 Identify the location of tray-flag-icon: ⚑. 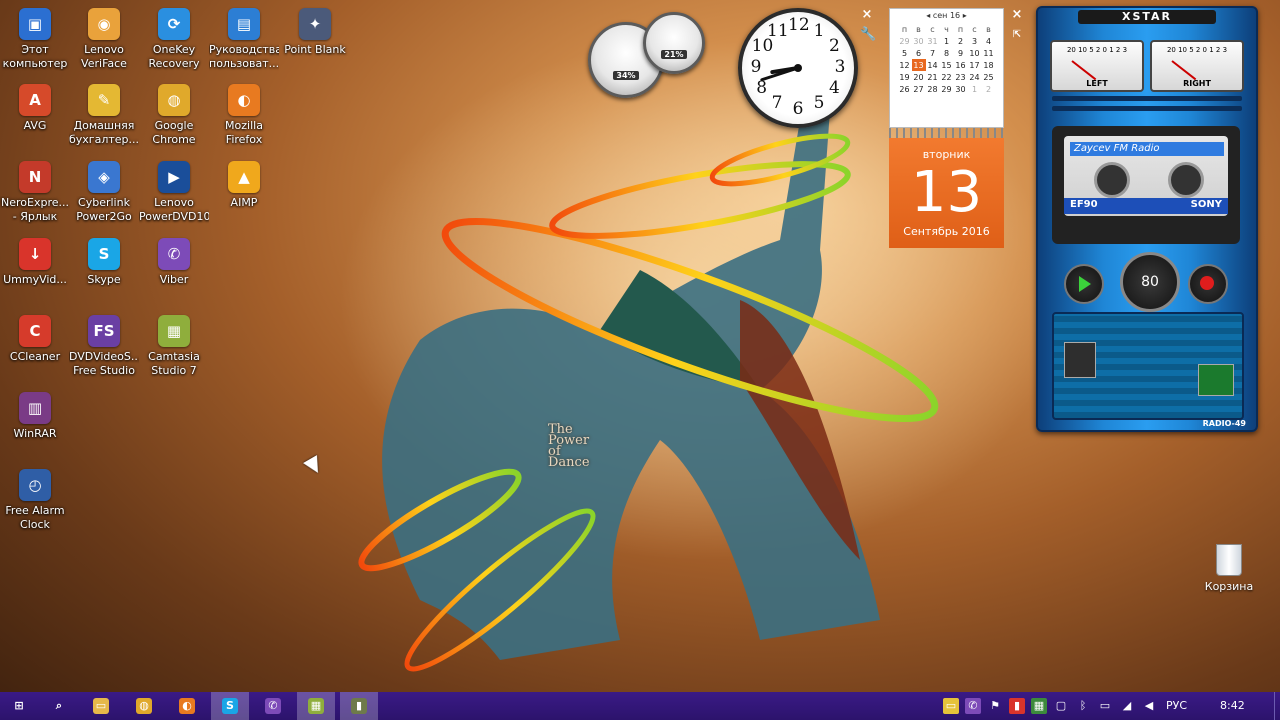
(995, 706).